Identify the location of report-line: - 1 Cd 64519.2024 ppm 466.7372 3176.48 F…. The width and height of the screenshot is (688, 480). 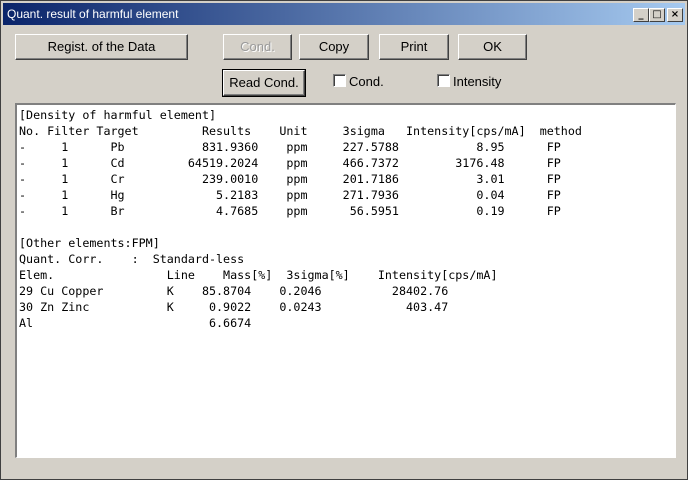
(290, 163).